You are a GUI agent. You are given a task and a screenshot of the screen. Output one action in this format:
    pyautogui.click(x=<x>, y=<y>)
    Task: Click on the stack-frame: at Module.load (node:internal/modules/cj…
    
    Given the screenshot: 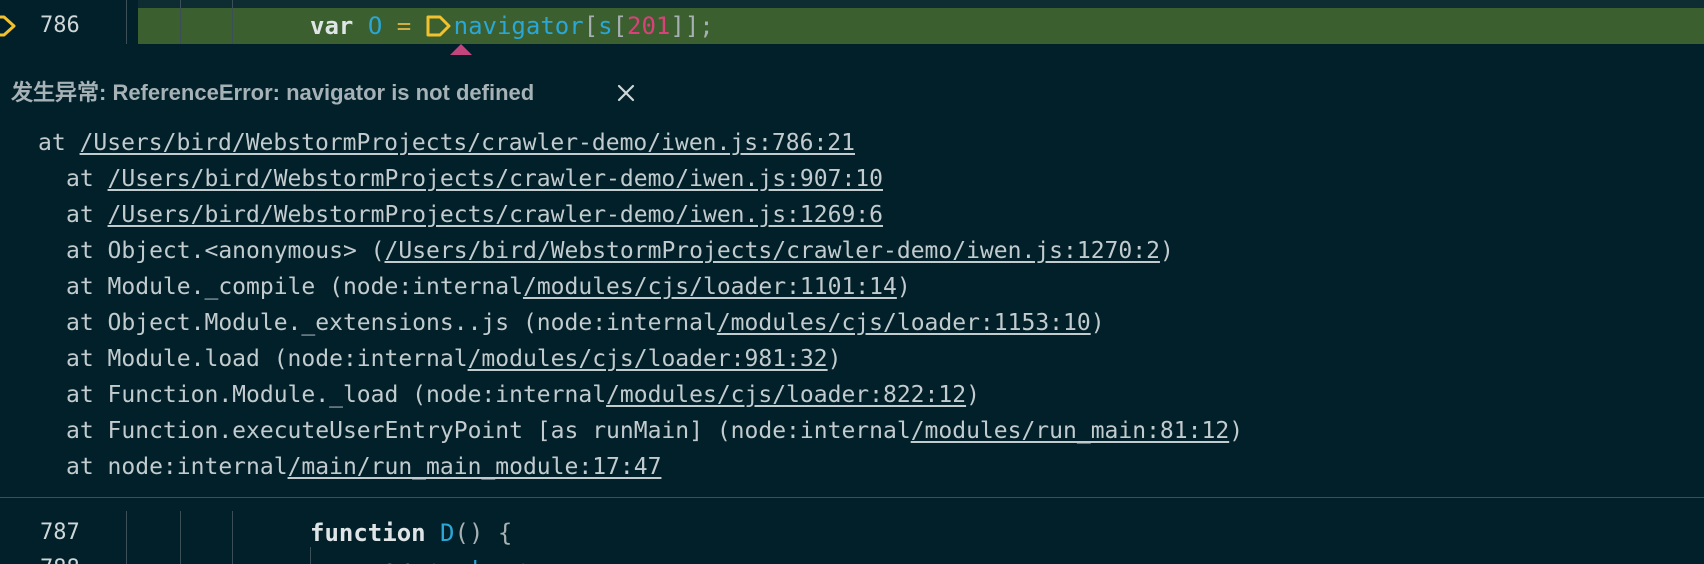 What is the action you would take?
    pyautogui.click(x=454, y=359)
    